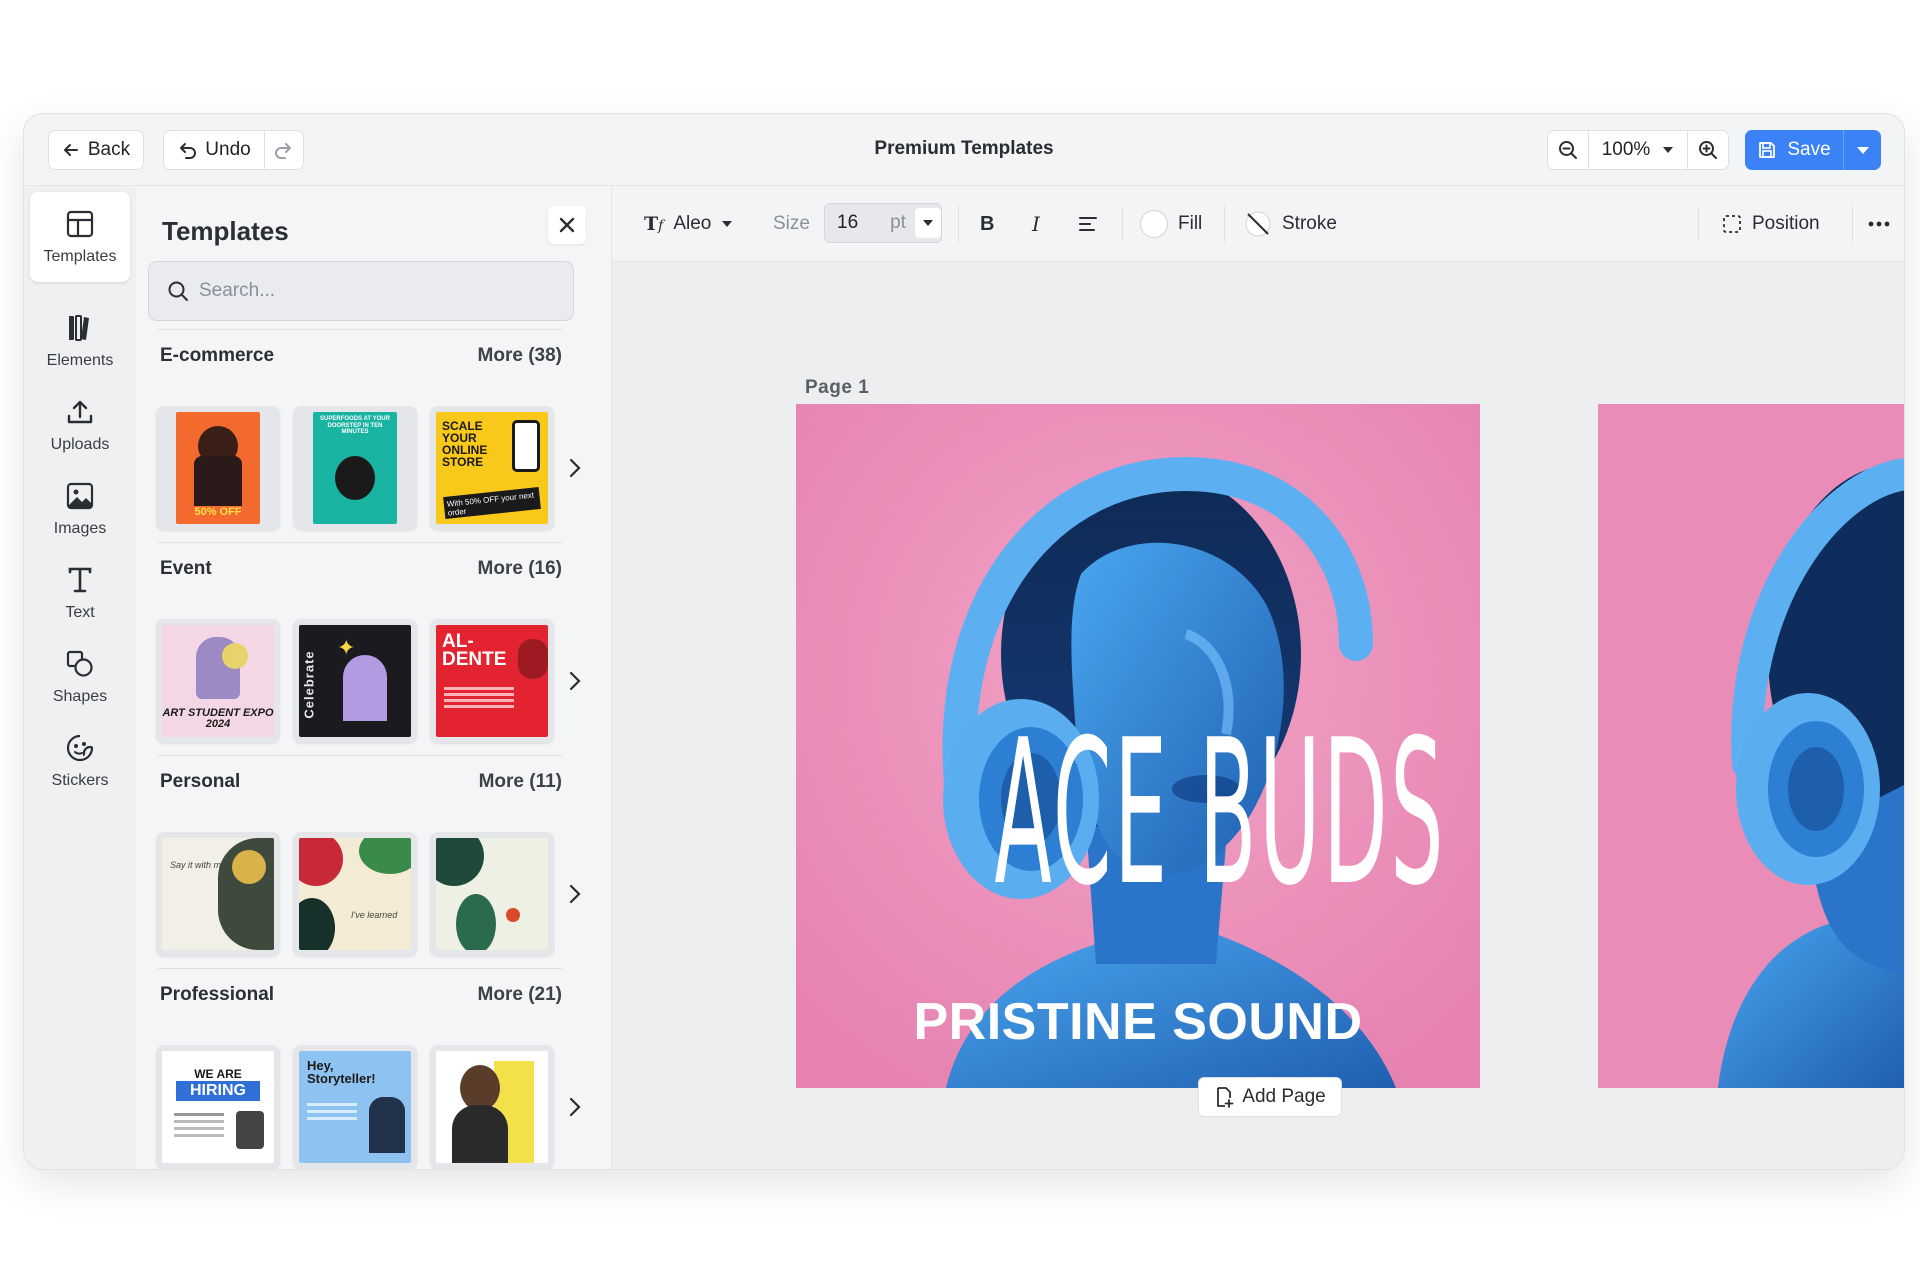 This screenshot has height=1280, width=1920. What do you see at coordinates (520, 782) in the screenshot?
I see `more-link-personal: More (11)` at bounding box center [520, 782].